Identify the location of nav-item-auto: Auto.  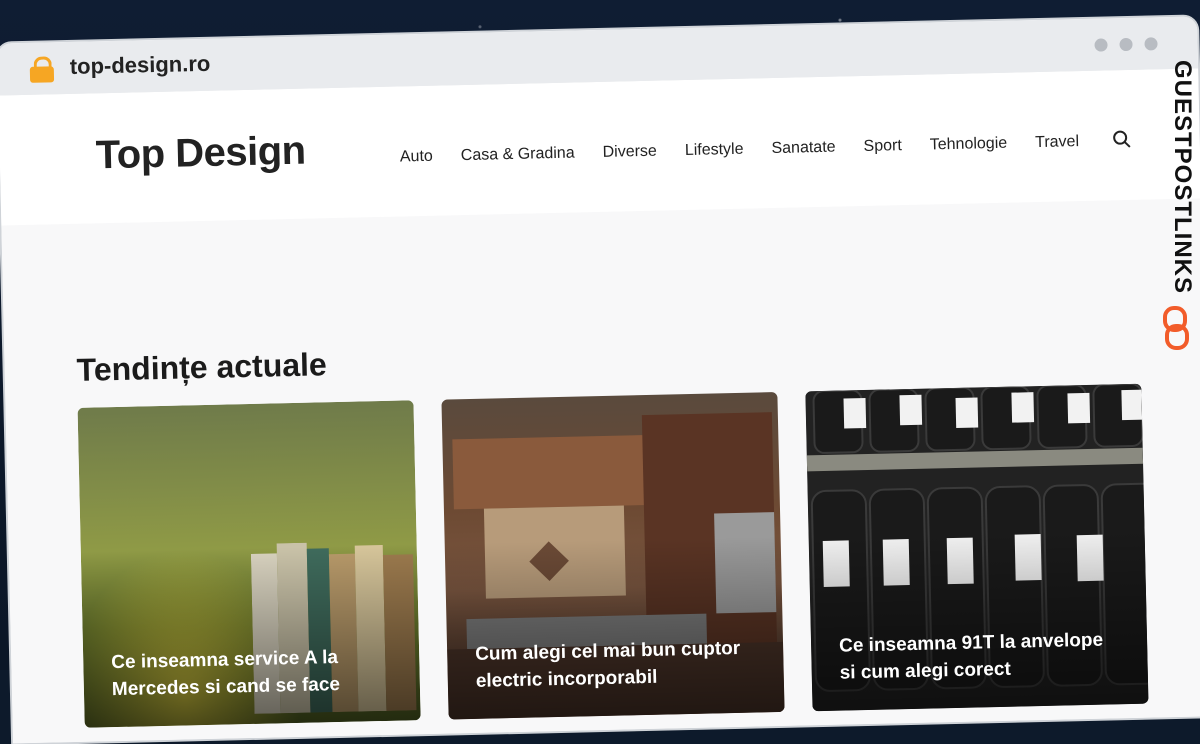
(416, 157).